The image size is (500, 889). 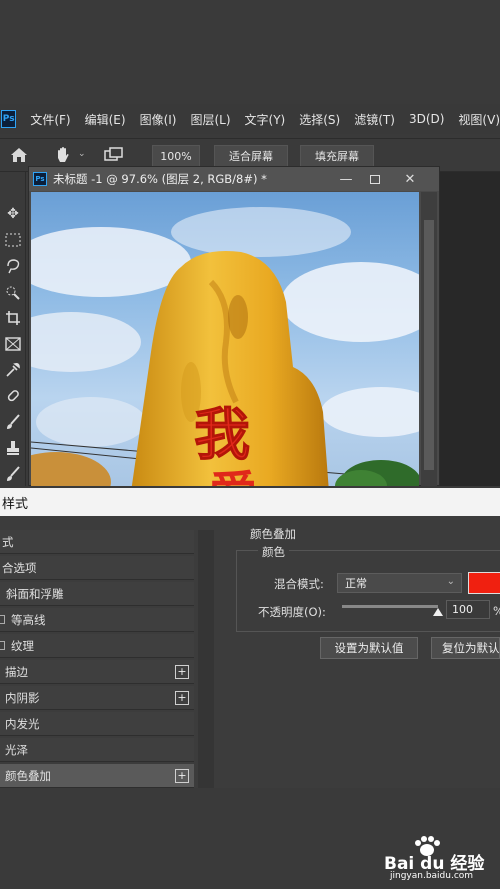 What do you see at coordinates (399, 583) in the screenshot?
I see `blend-mode-select: 正常 ⌄` at bounding box center [399, 583].